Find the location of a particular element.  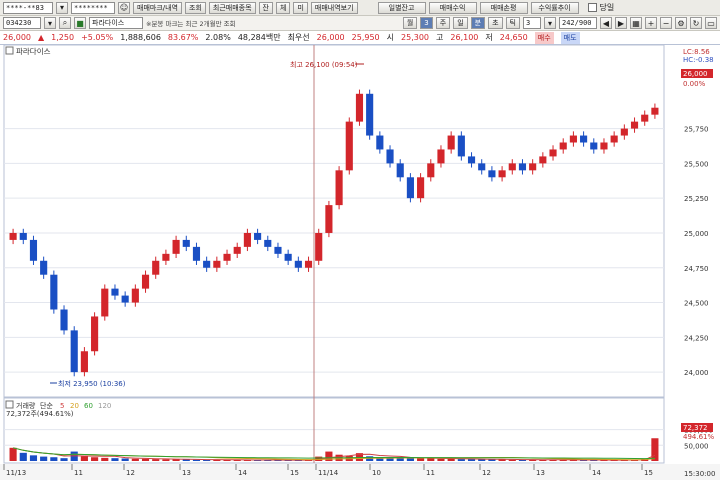

low-price: 24,650 is located at coordinates (513, 37).